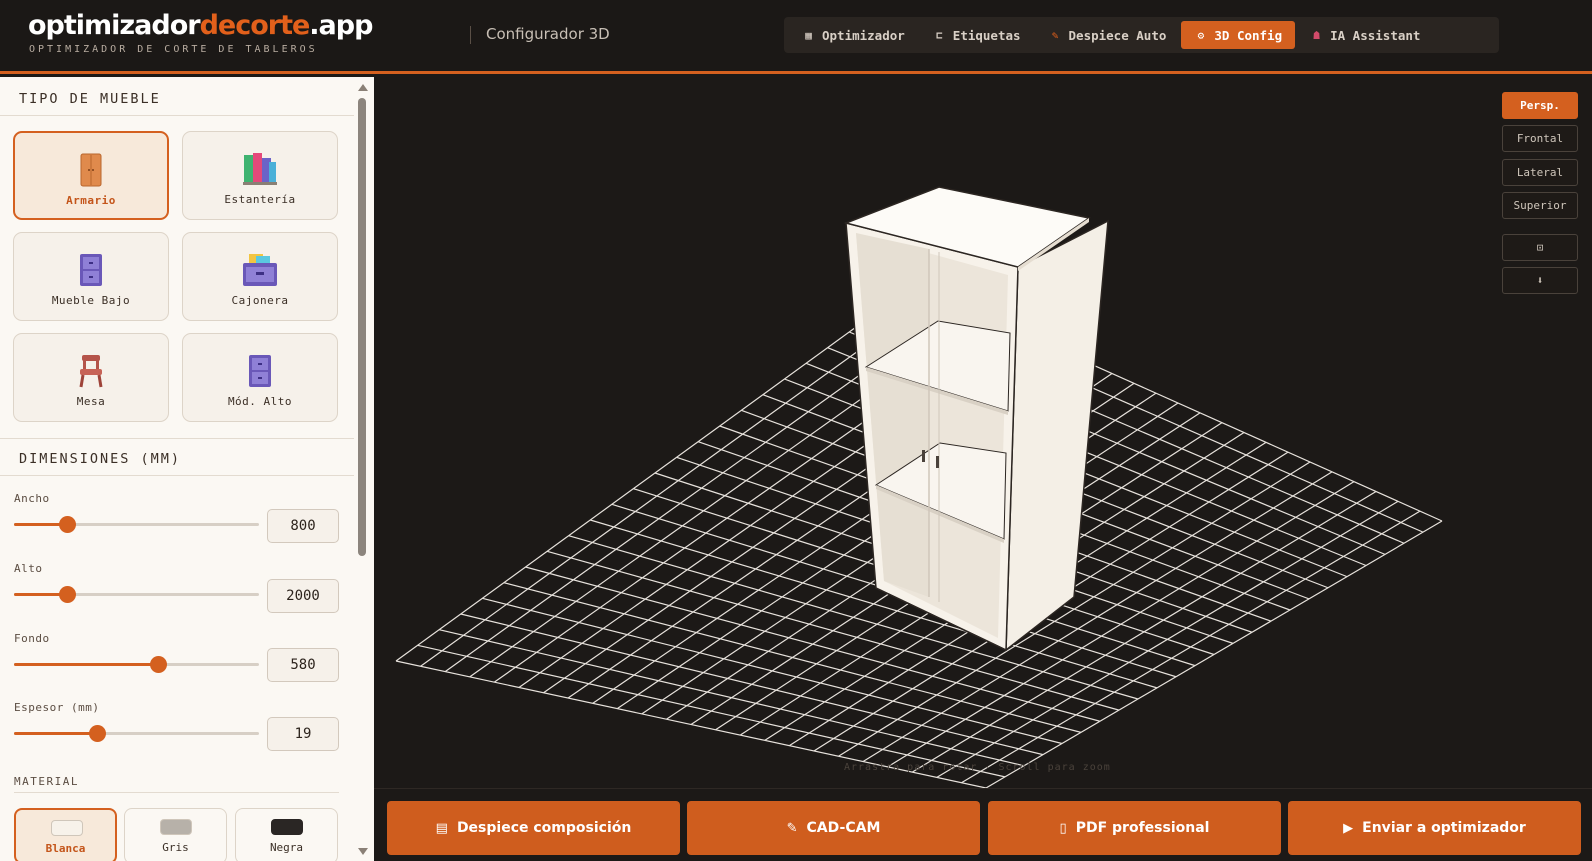  I want to click on view-lateral-button: Lateral, so click(1540, 172).